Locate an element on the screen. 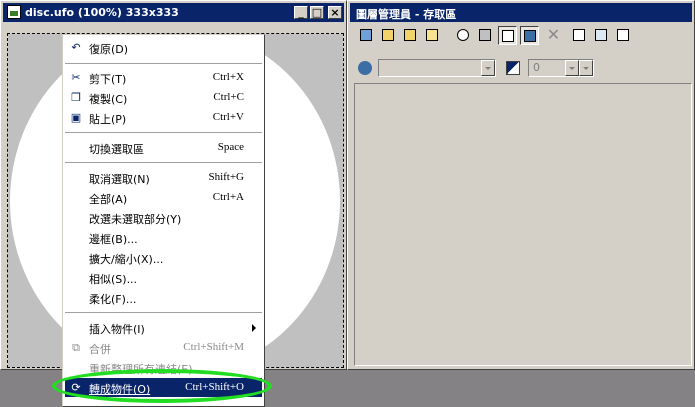  menu-item-merge: ⧉ 合併 Ctrl+Shift+M is located at coordinates (163, 347).